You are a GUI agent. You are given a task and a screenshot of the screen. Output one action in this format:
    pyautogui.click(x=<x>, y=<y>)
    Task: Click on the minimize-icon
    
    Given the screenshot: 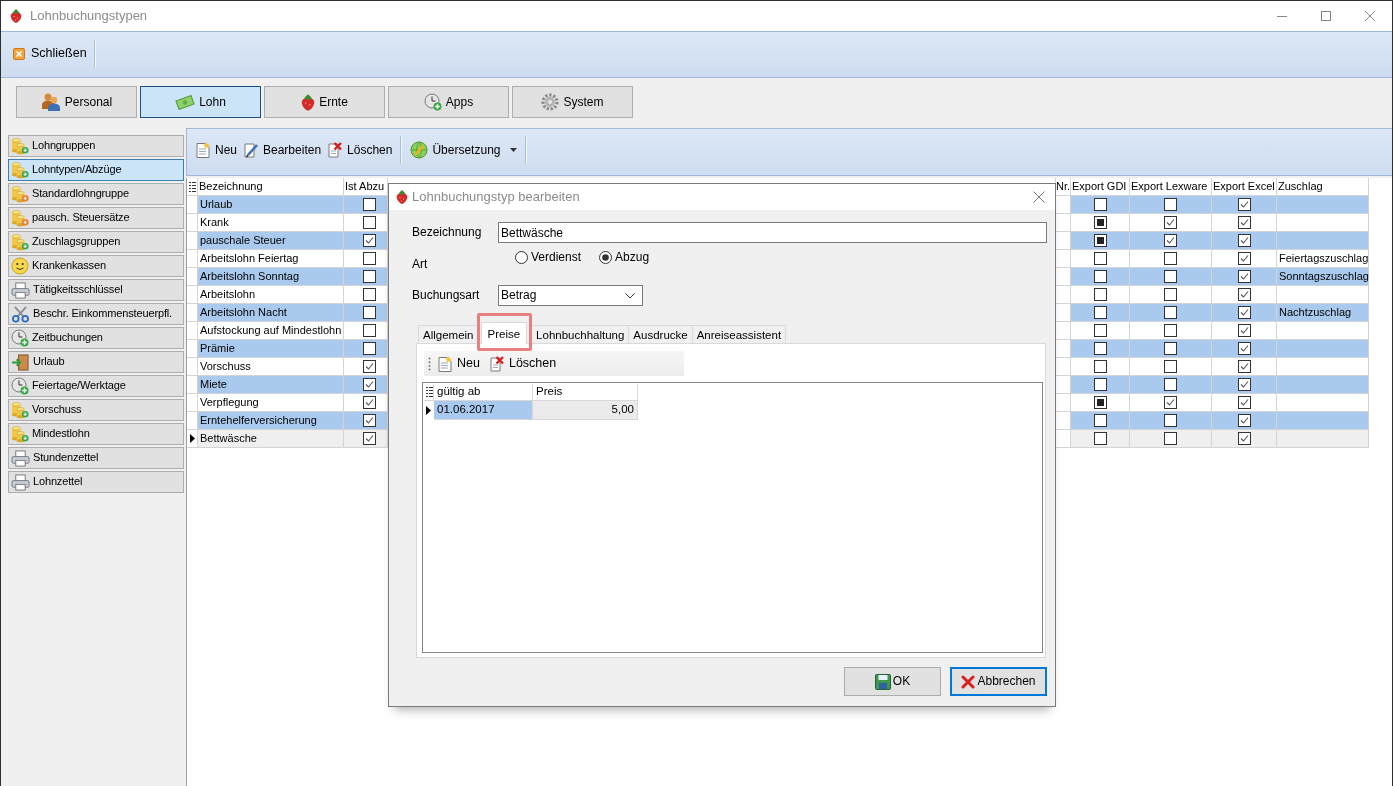 What is the action you would take?
    pyautogui.click(x=1282, y=16)
    